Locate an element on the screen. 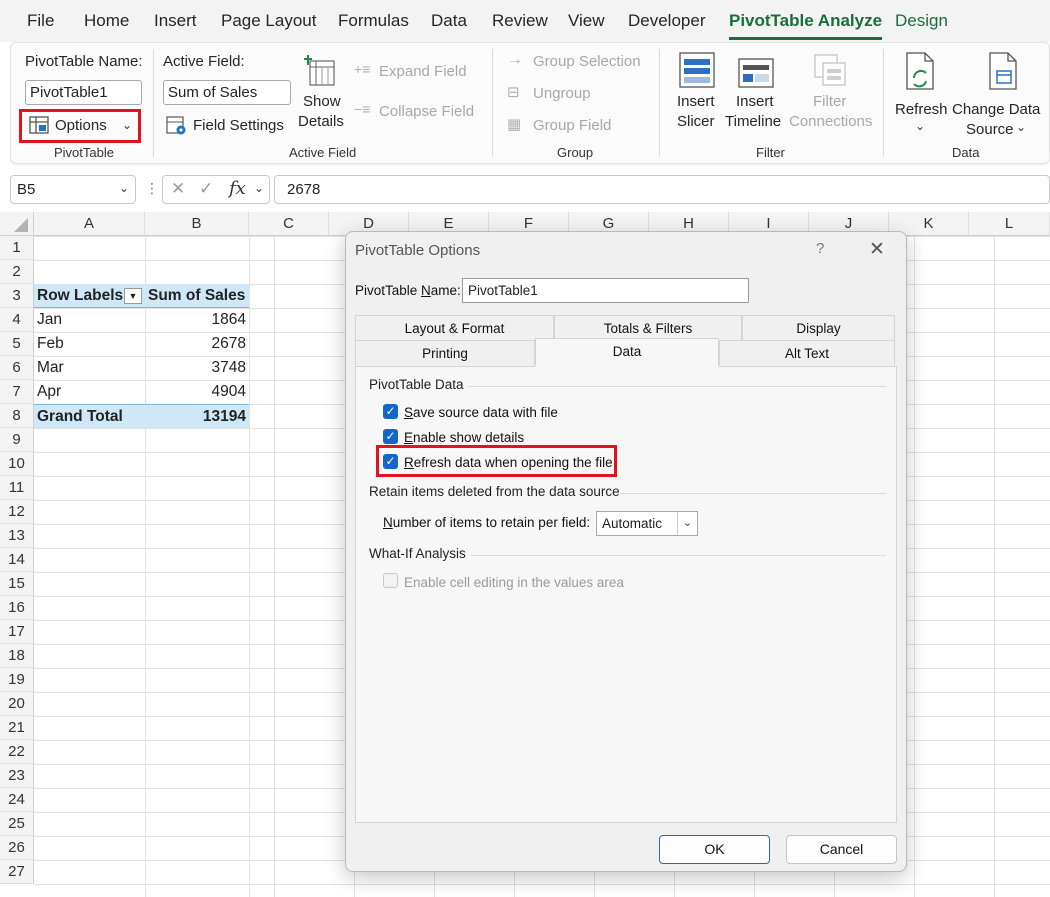 The height and width of the screenshot is (897, 1050). dialog-name-label: PivotTable Name: is located at coordinates (408, 290).